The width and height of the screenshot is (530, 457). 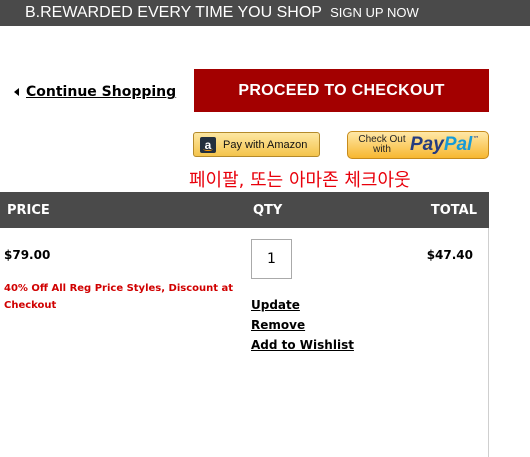 What do you see at coordinates (476, 139) in the screenshot?
I see `paypal-trademark: ™` at bounding box center [476, 139].